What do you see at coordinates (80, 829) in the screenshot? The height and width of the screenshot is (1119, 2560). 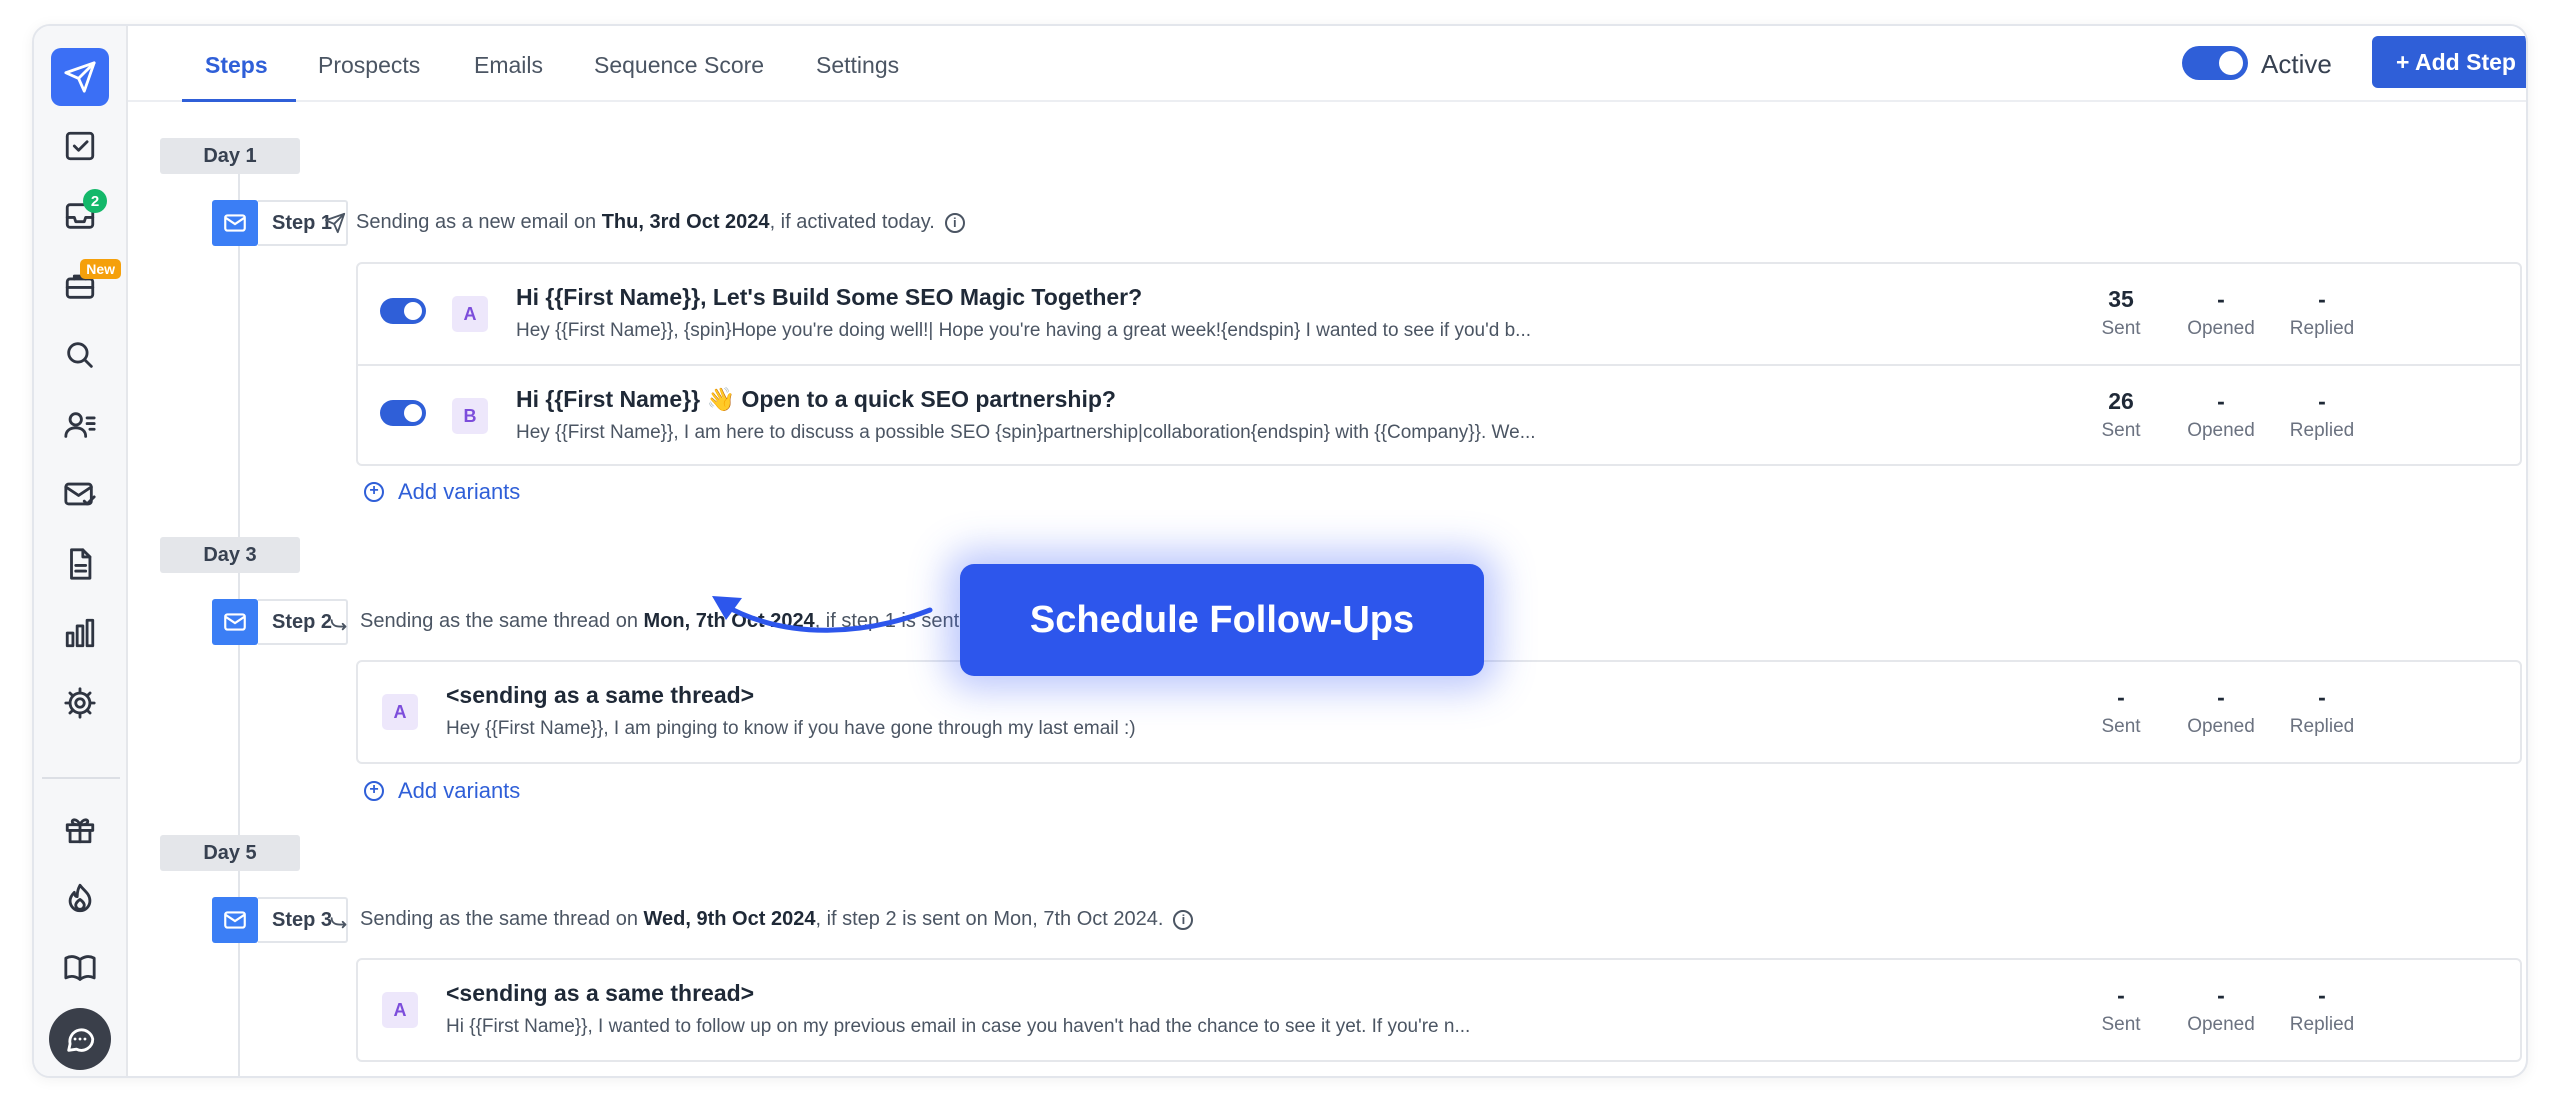 I see `gift-icon` at bounding box center [80, 829].